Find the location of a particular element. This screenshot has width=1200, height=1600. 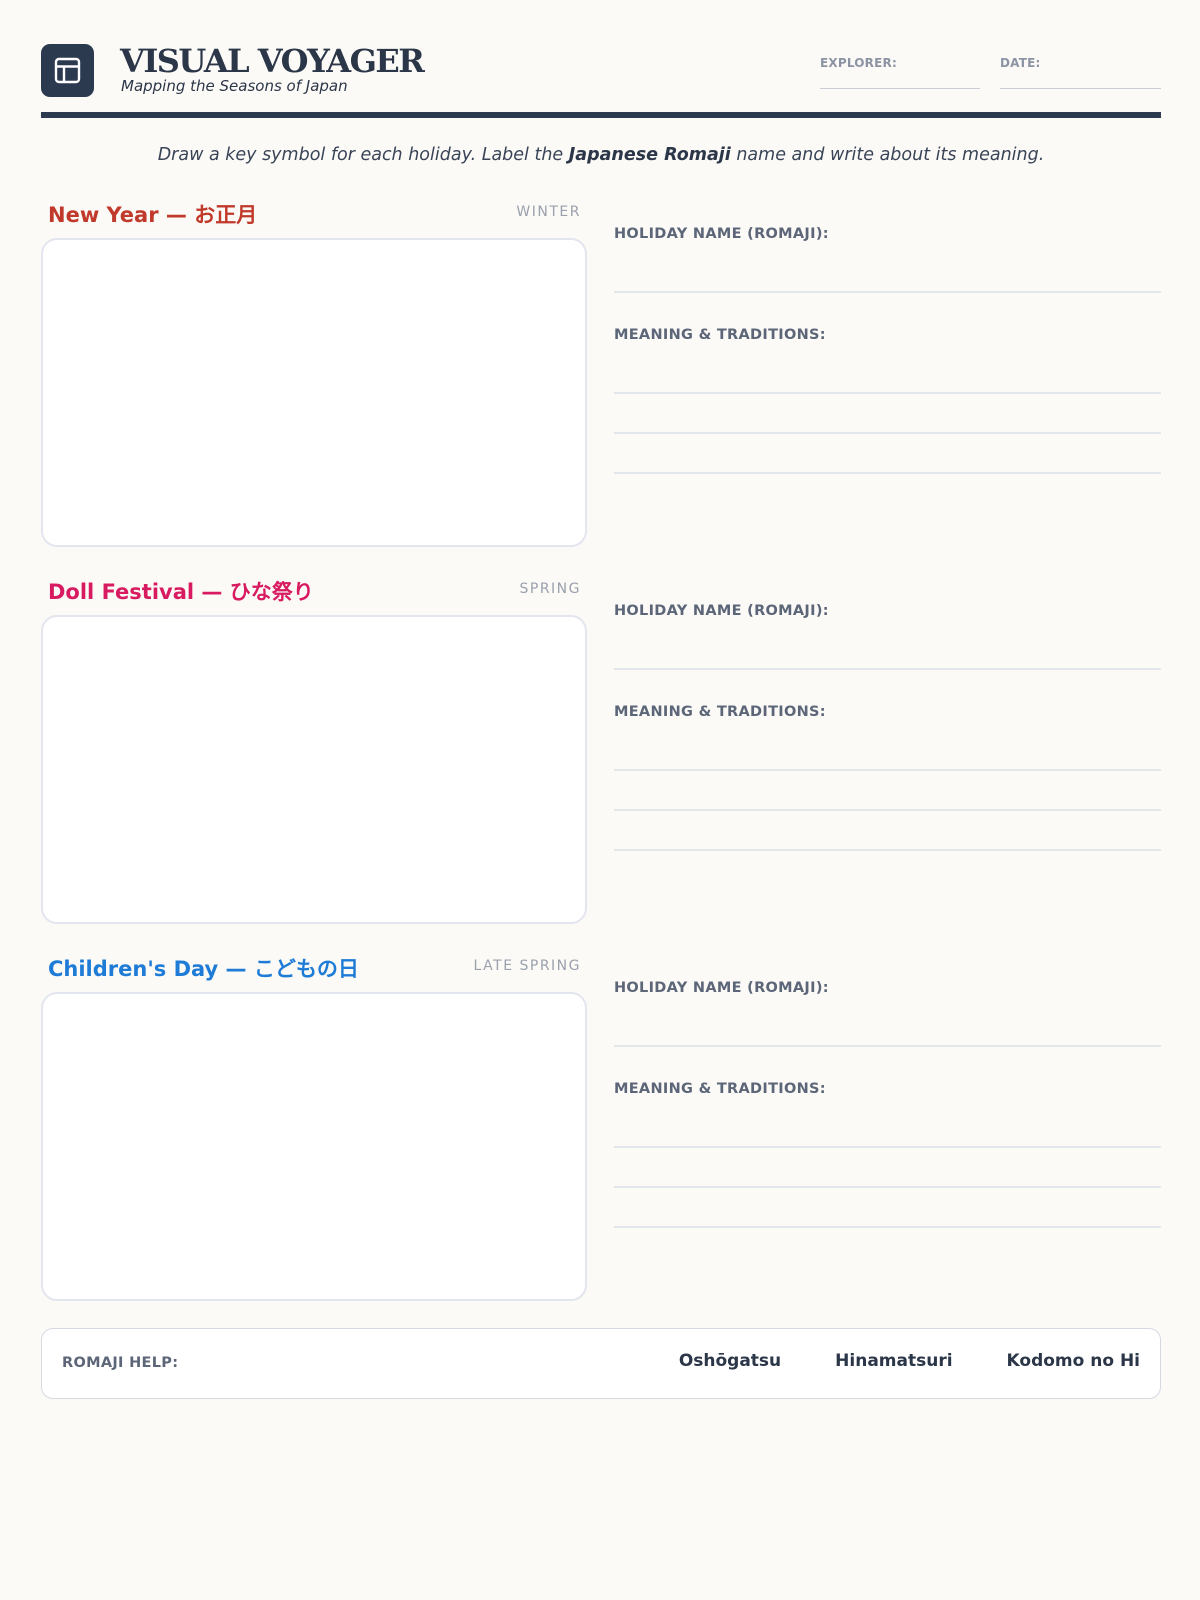

brand-title: VISUAL VOYAGER is located at coordinates (272, 61).